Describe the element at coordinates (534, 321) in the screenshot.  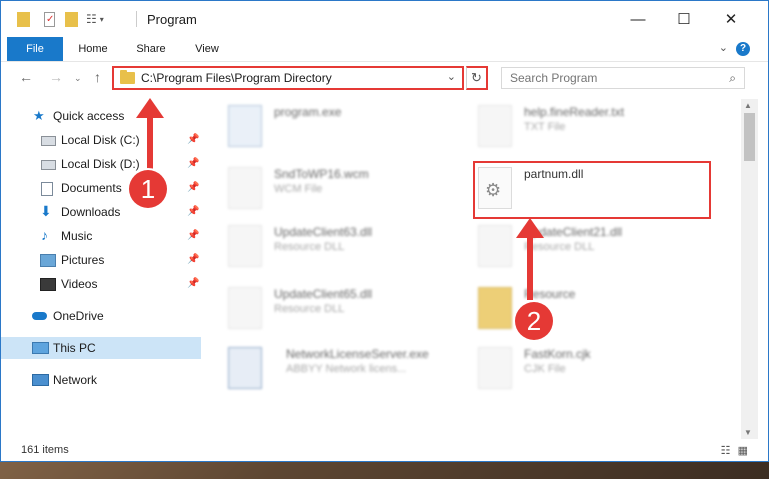
I see `annotation-badge-2: 2` at that location.